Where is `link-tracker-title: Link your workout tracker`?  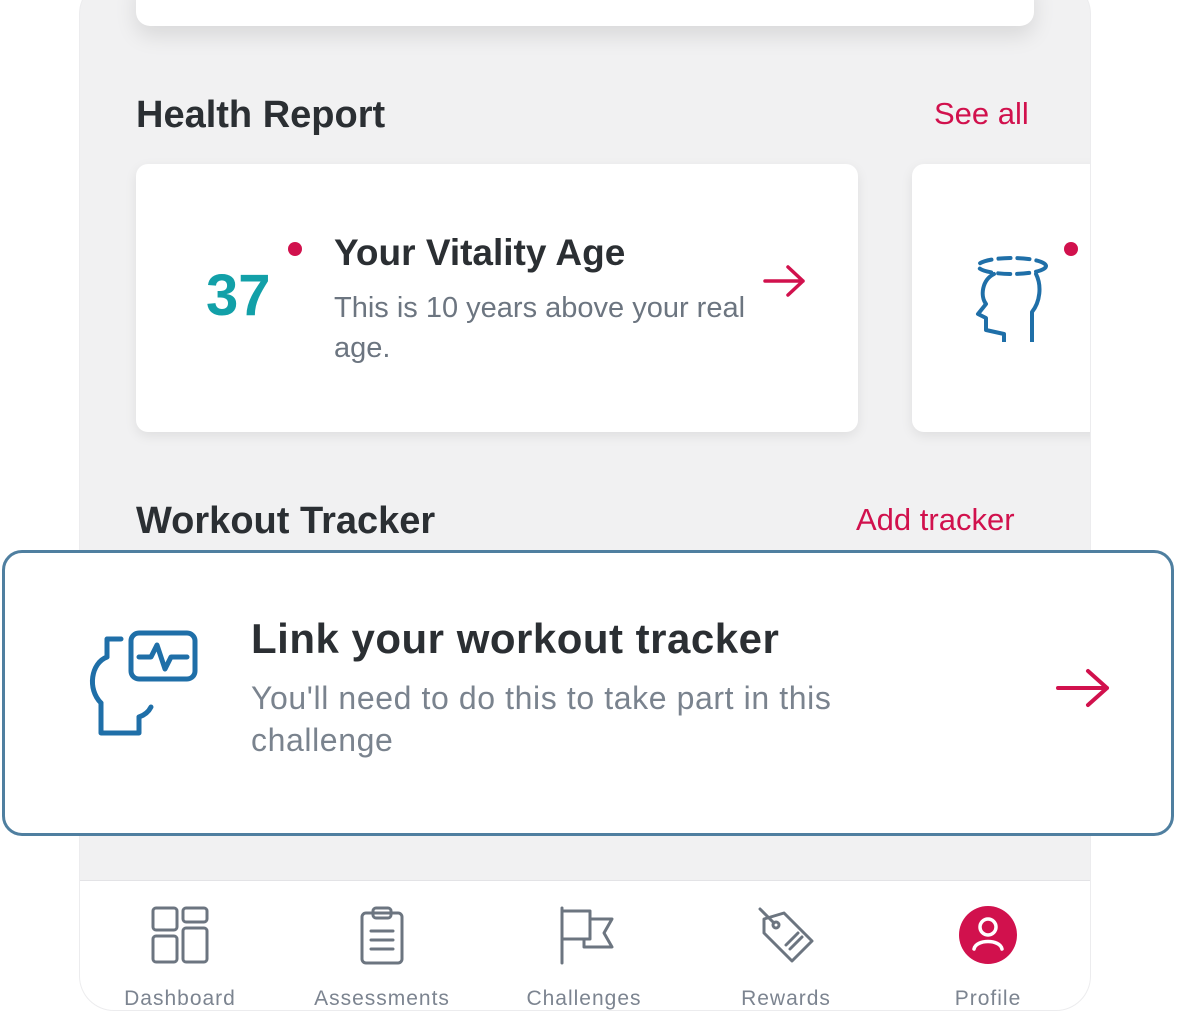 link-tracker-title: Link your workout tracker is located at coordinates (515, 638).